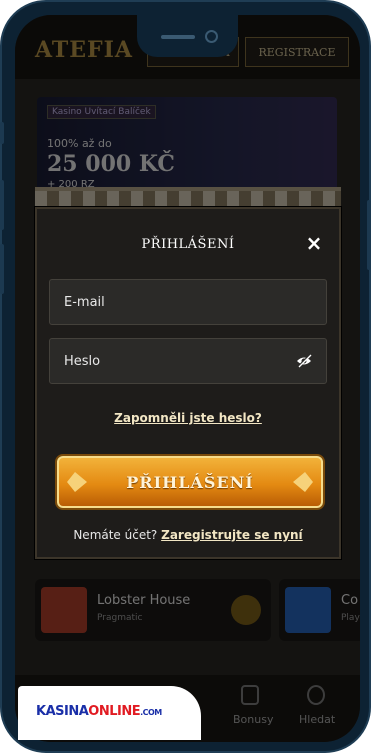 This screenshot has width=371, height=753. What do you see at coordinates (79, 143) in the screenshot?
I see `banner-line1: 100% až do` at bounding box center [79, 143].